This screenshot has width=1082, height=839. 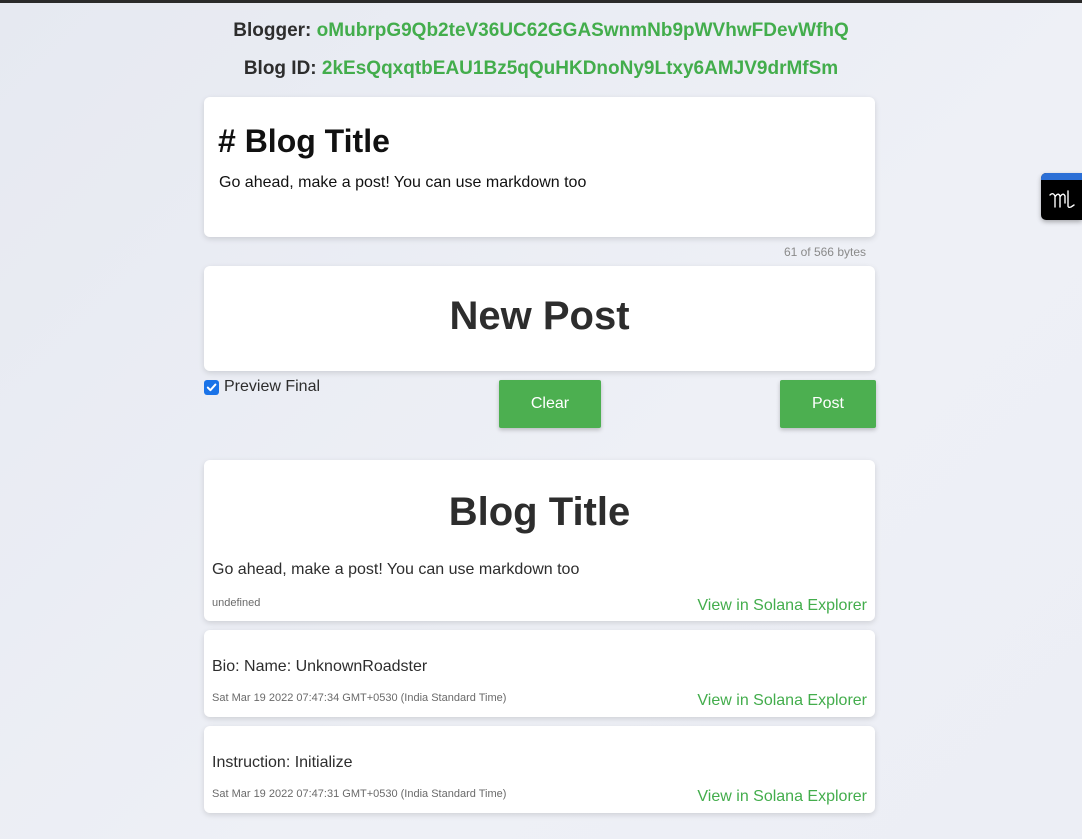 What do you see at coordinates (320, 666) in the screenshot?
I see `transaction-text: Bio: Name: UnknownRoadster` at bounding box center [320, 666].